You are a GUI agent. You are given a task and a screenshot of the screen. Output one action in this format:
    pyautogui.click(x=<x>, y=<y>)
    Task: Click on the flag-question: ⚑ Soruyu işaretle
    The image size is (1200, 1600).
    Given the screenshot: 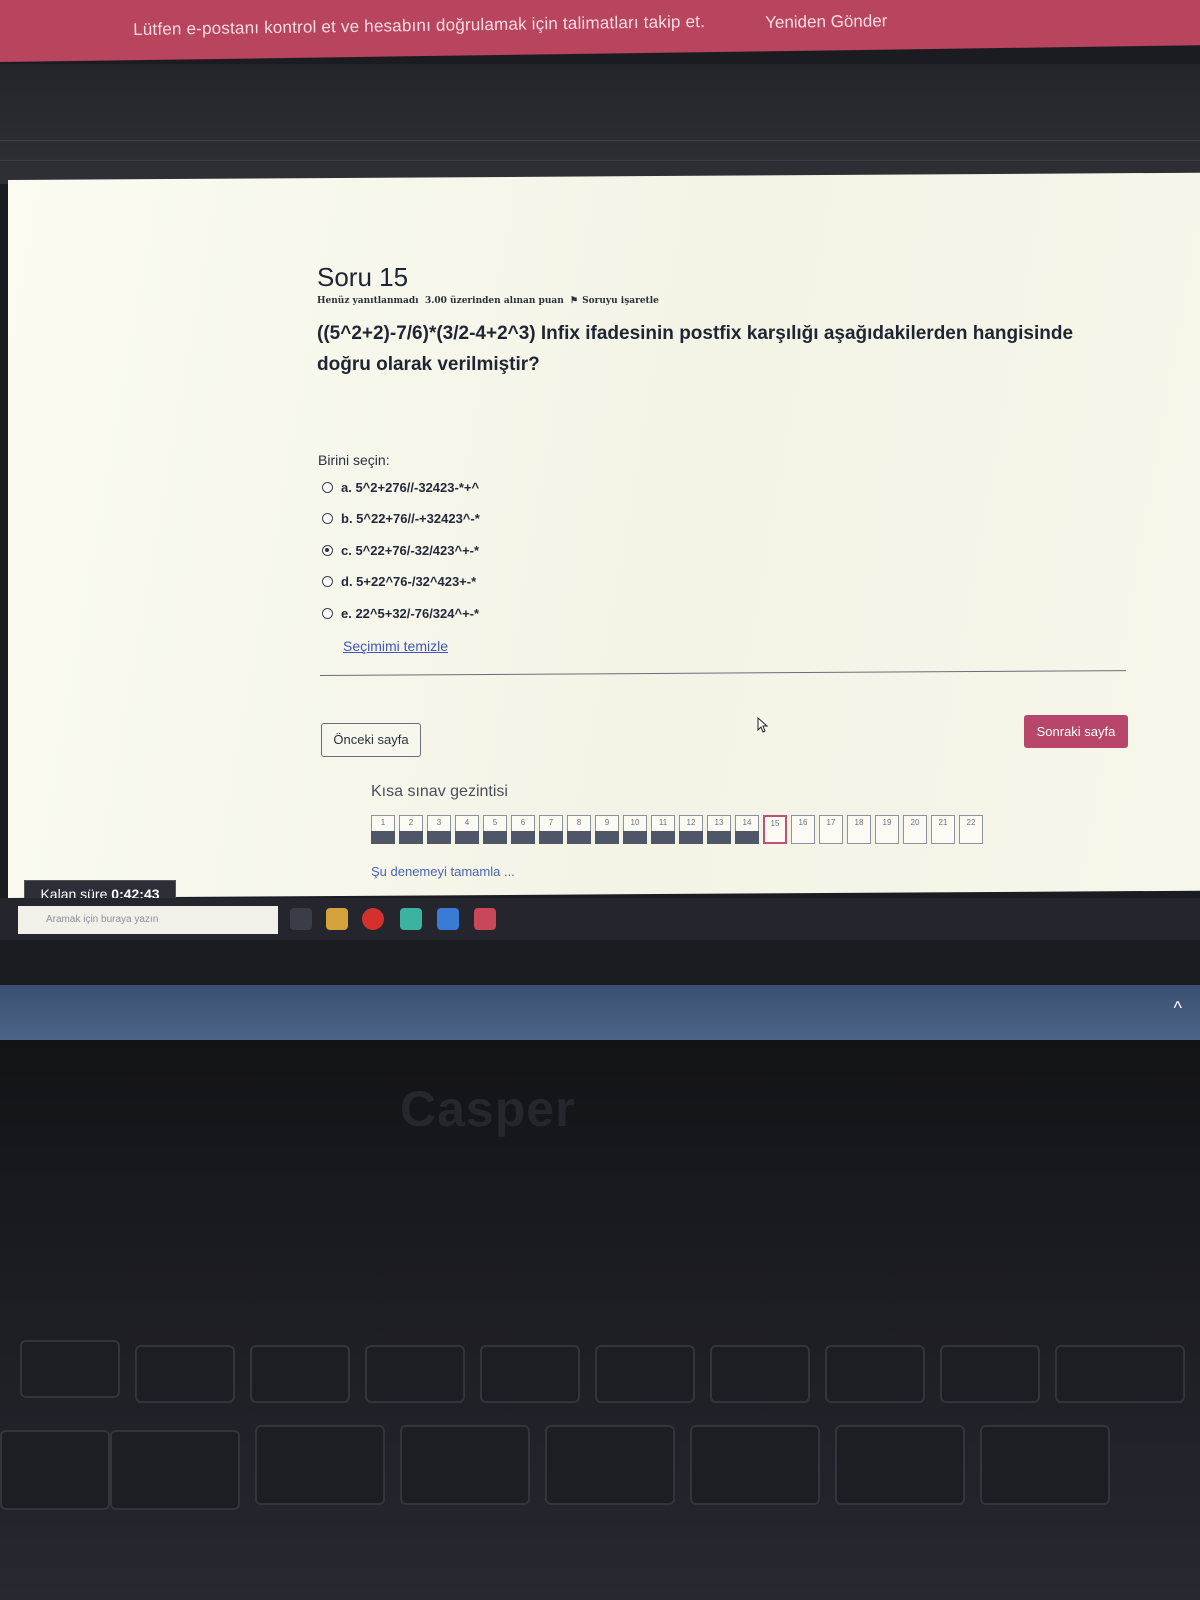 What is the action you would take?
    pyautogui.click(x=614, y=301)
    